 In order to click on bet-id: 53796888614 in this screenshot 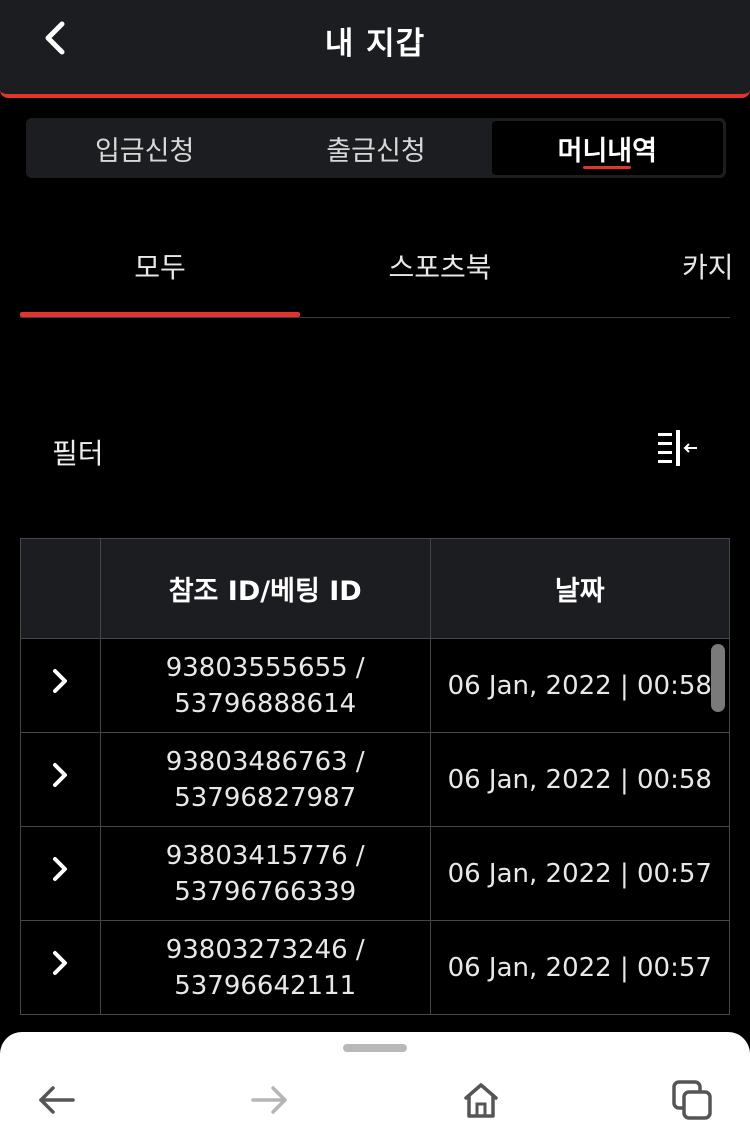, I will do `click(265, 703)`.